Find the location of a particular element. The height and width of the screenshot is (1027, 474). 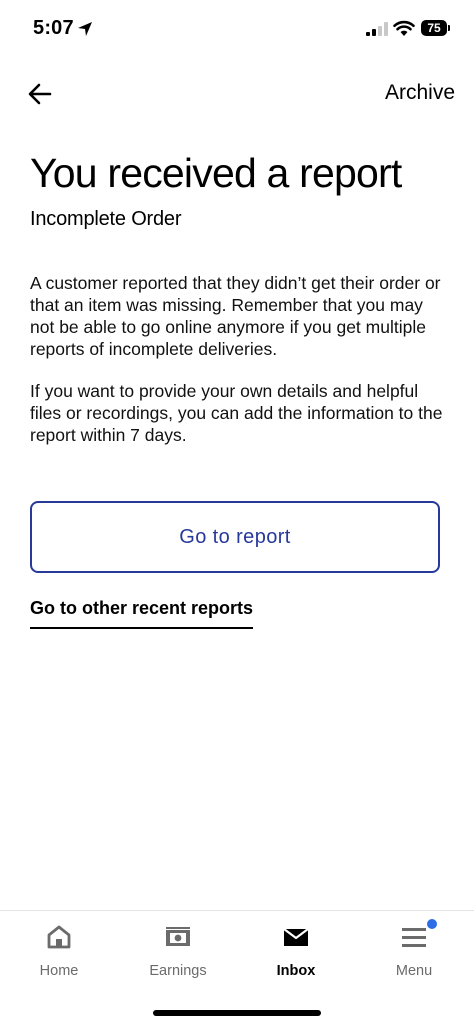

nav-label-home: Home is located at coordinates (59, 971).